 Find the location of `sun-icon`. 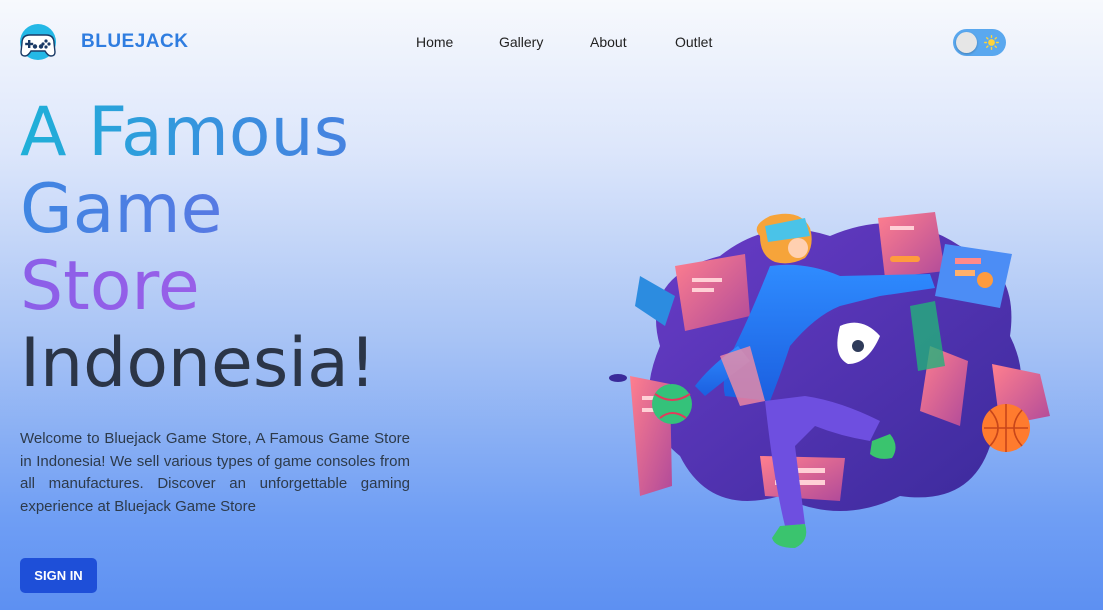

sun-icon is located at coordinates (991, 42).